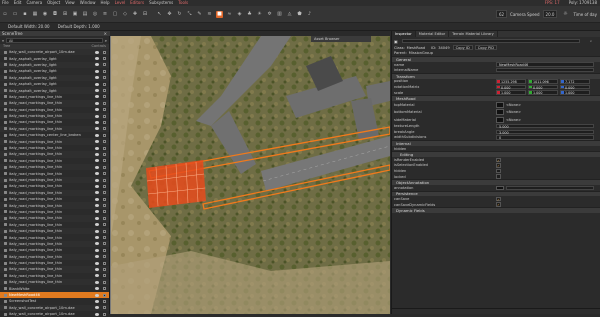  What do you see at coordinates (145, 14) in the screenshot?
I see `measure-icon: ⊟` at bounding box center [145, 14].